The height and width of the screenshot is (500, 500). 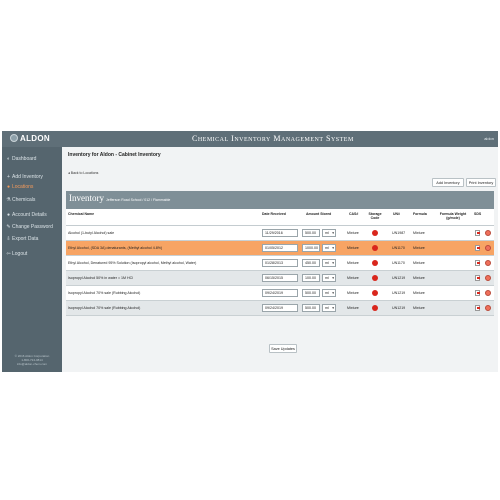 I want to click on save-updates-button: Save Updates, so click(x=283, y=348).